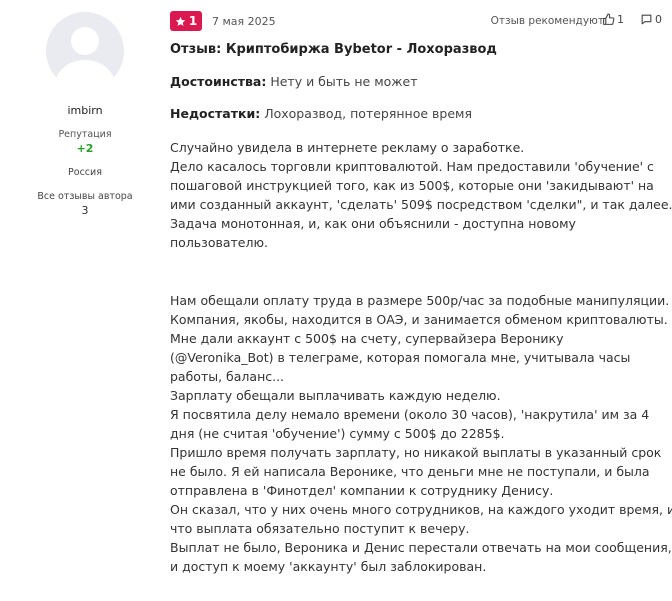 The image size is (672, 601). What do you see at coordinates (416, 22) in the screenshot?
I see `review-header: 1 7 мая 2025 Отзыв рекомендуют 1 0` at bounding box center [416, 22].